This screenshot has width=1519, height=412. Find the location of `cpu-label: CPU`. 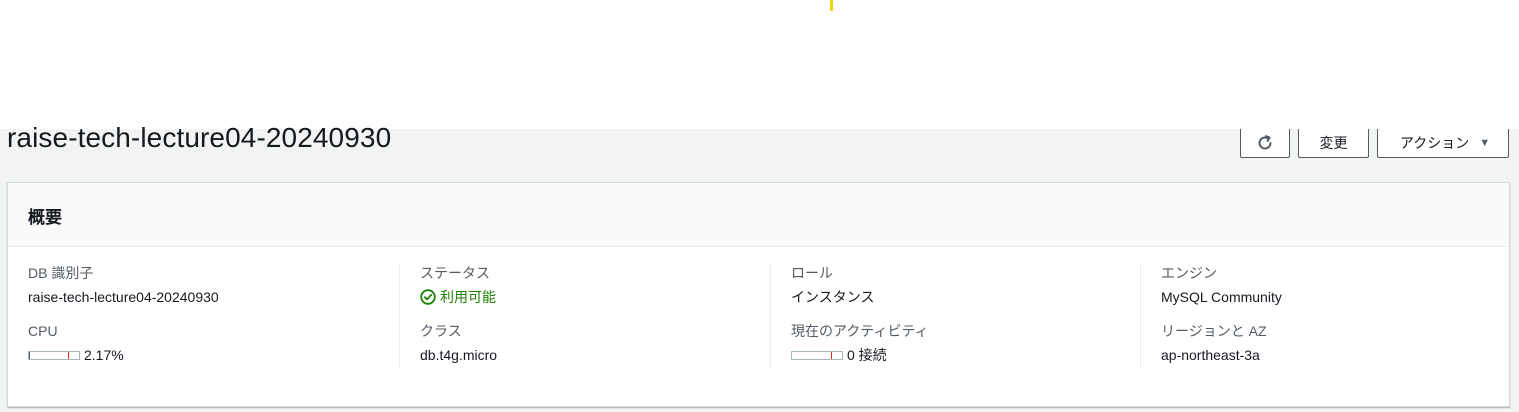

cpu-label: CPU is located at coordinates (43, 331).